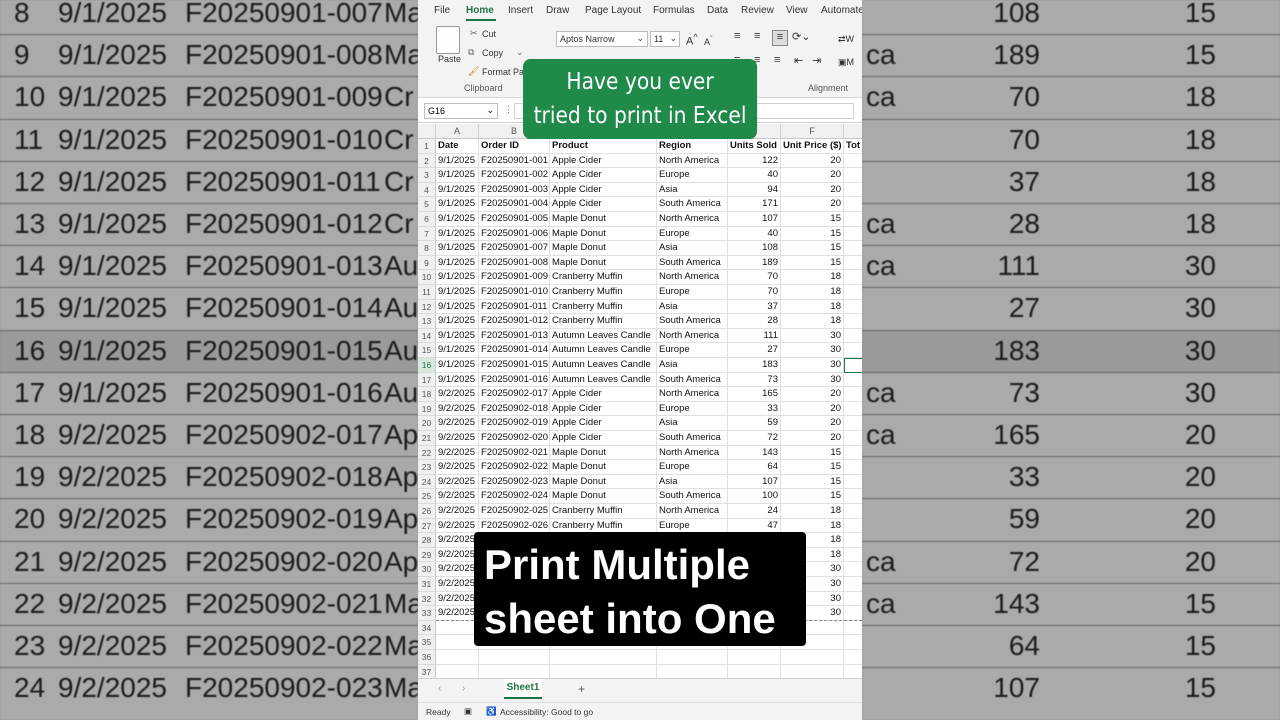 The image size is (1280, 720). What do you see at coordinates (457, 131) in the screenshot?
I see `column-header-a: A` at bounding box center [457, 131].